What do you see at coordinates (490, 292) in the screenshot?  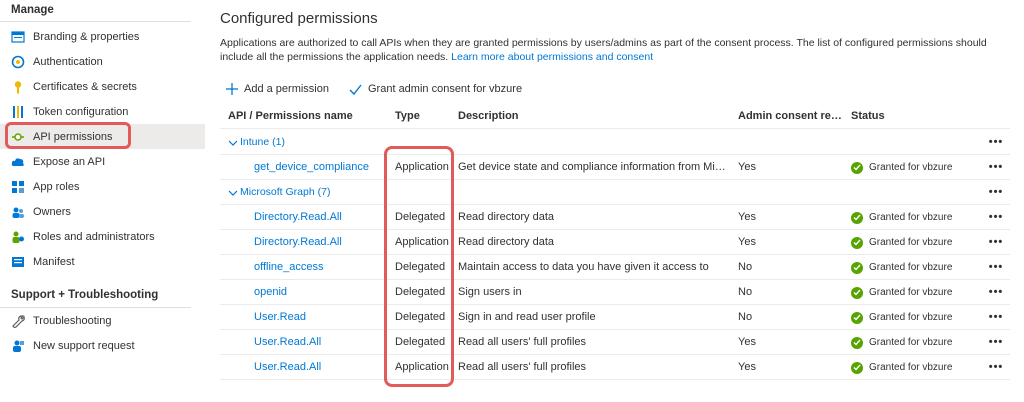 I see `permission-description: Sign users in` at bounding box center [490, 292].